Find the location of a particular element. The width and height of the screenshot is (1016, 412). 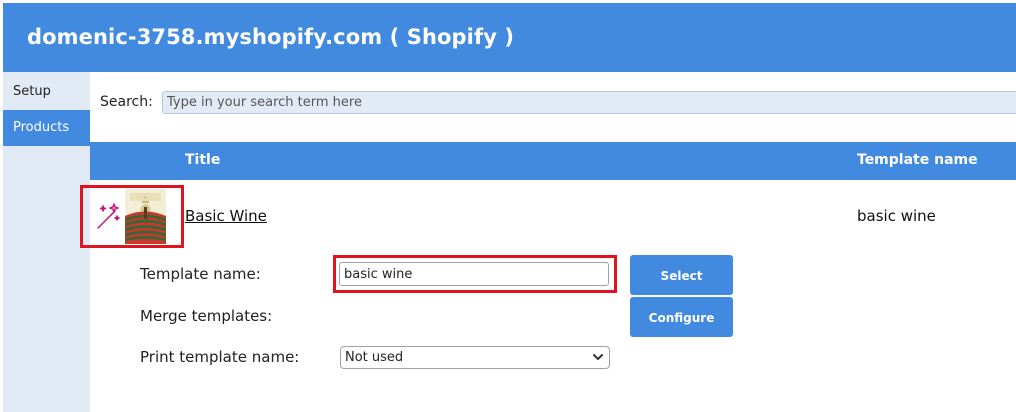

sidebar-item-setup: Setup is located at coordinates (46, 92).